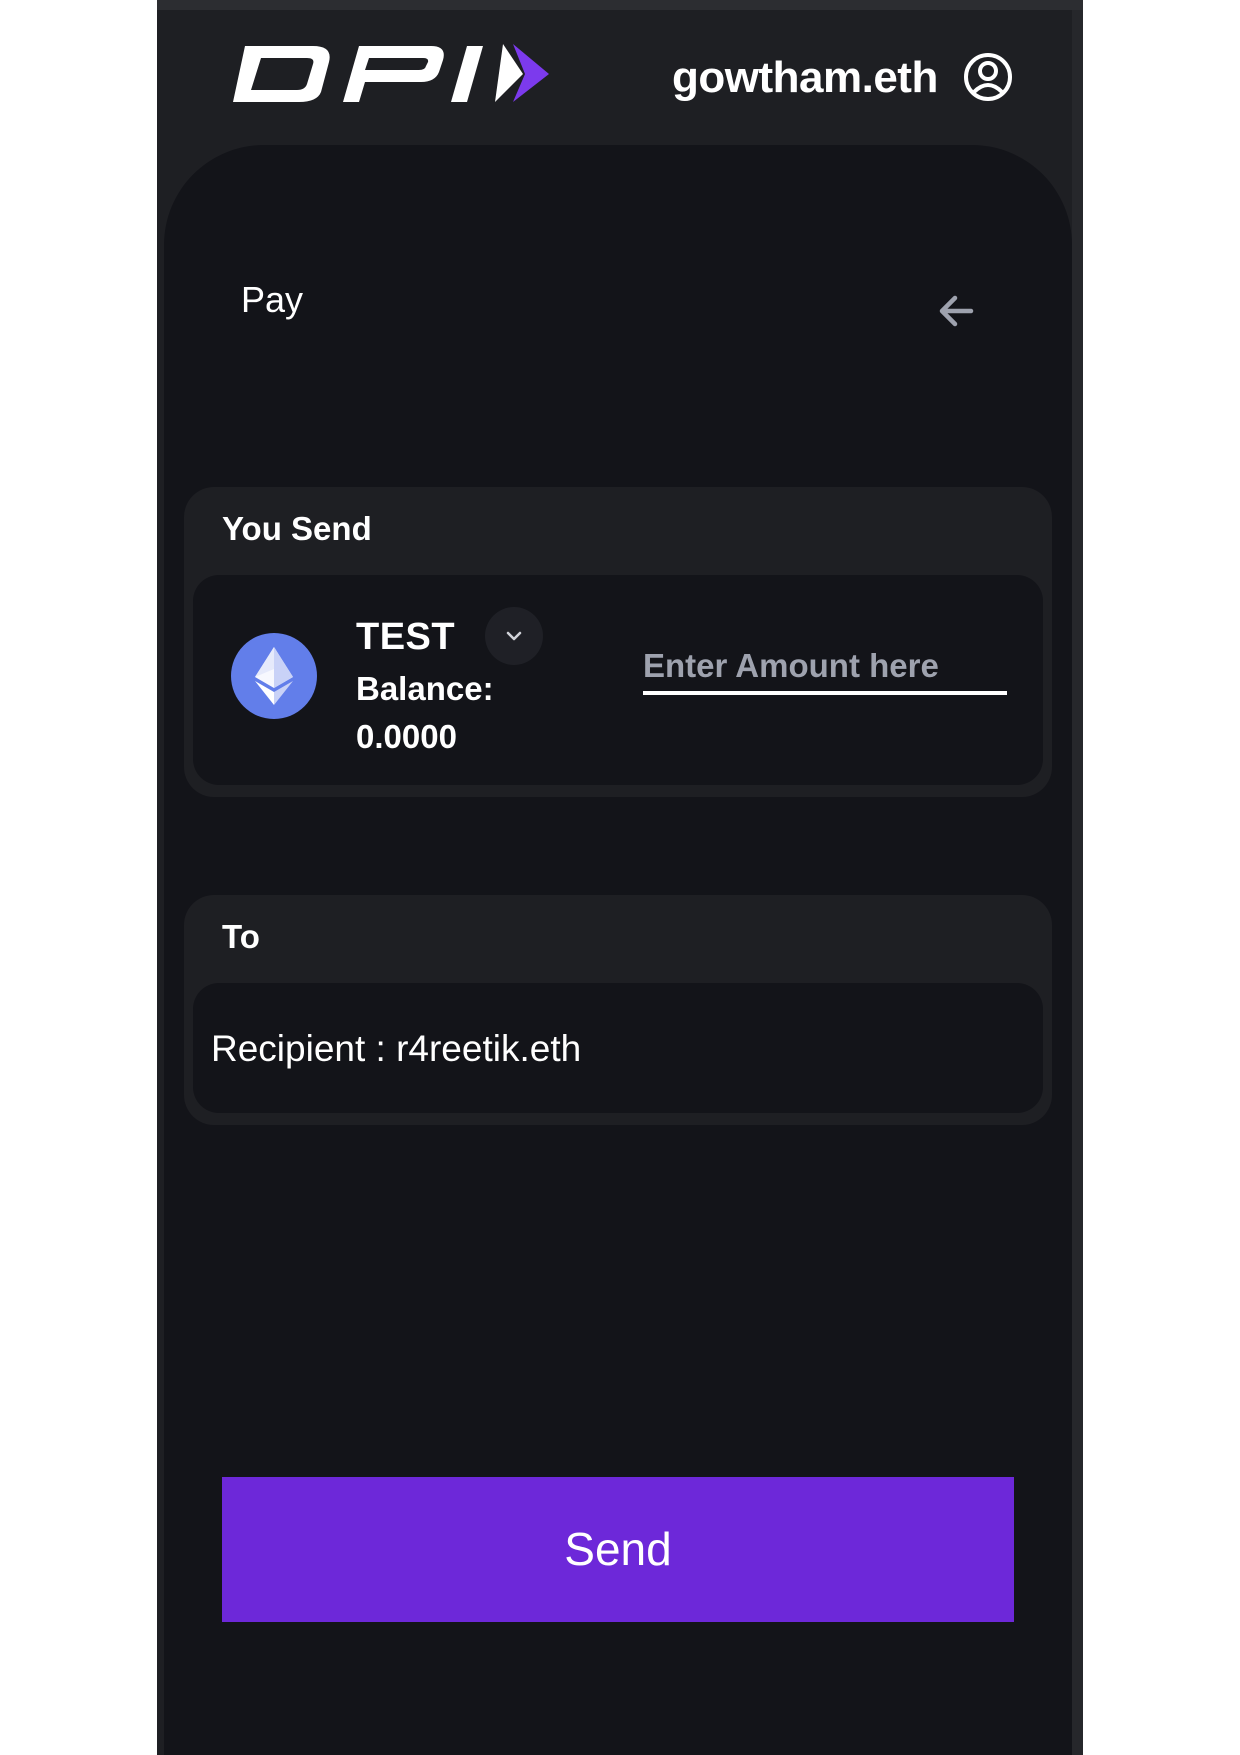 This screenshot has height=1755, width=1240. Describe the element at coordinates (274, 676) in the screenshot. I see `ethereum-icon` at that location.